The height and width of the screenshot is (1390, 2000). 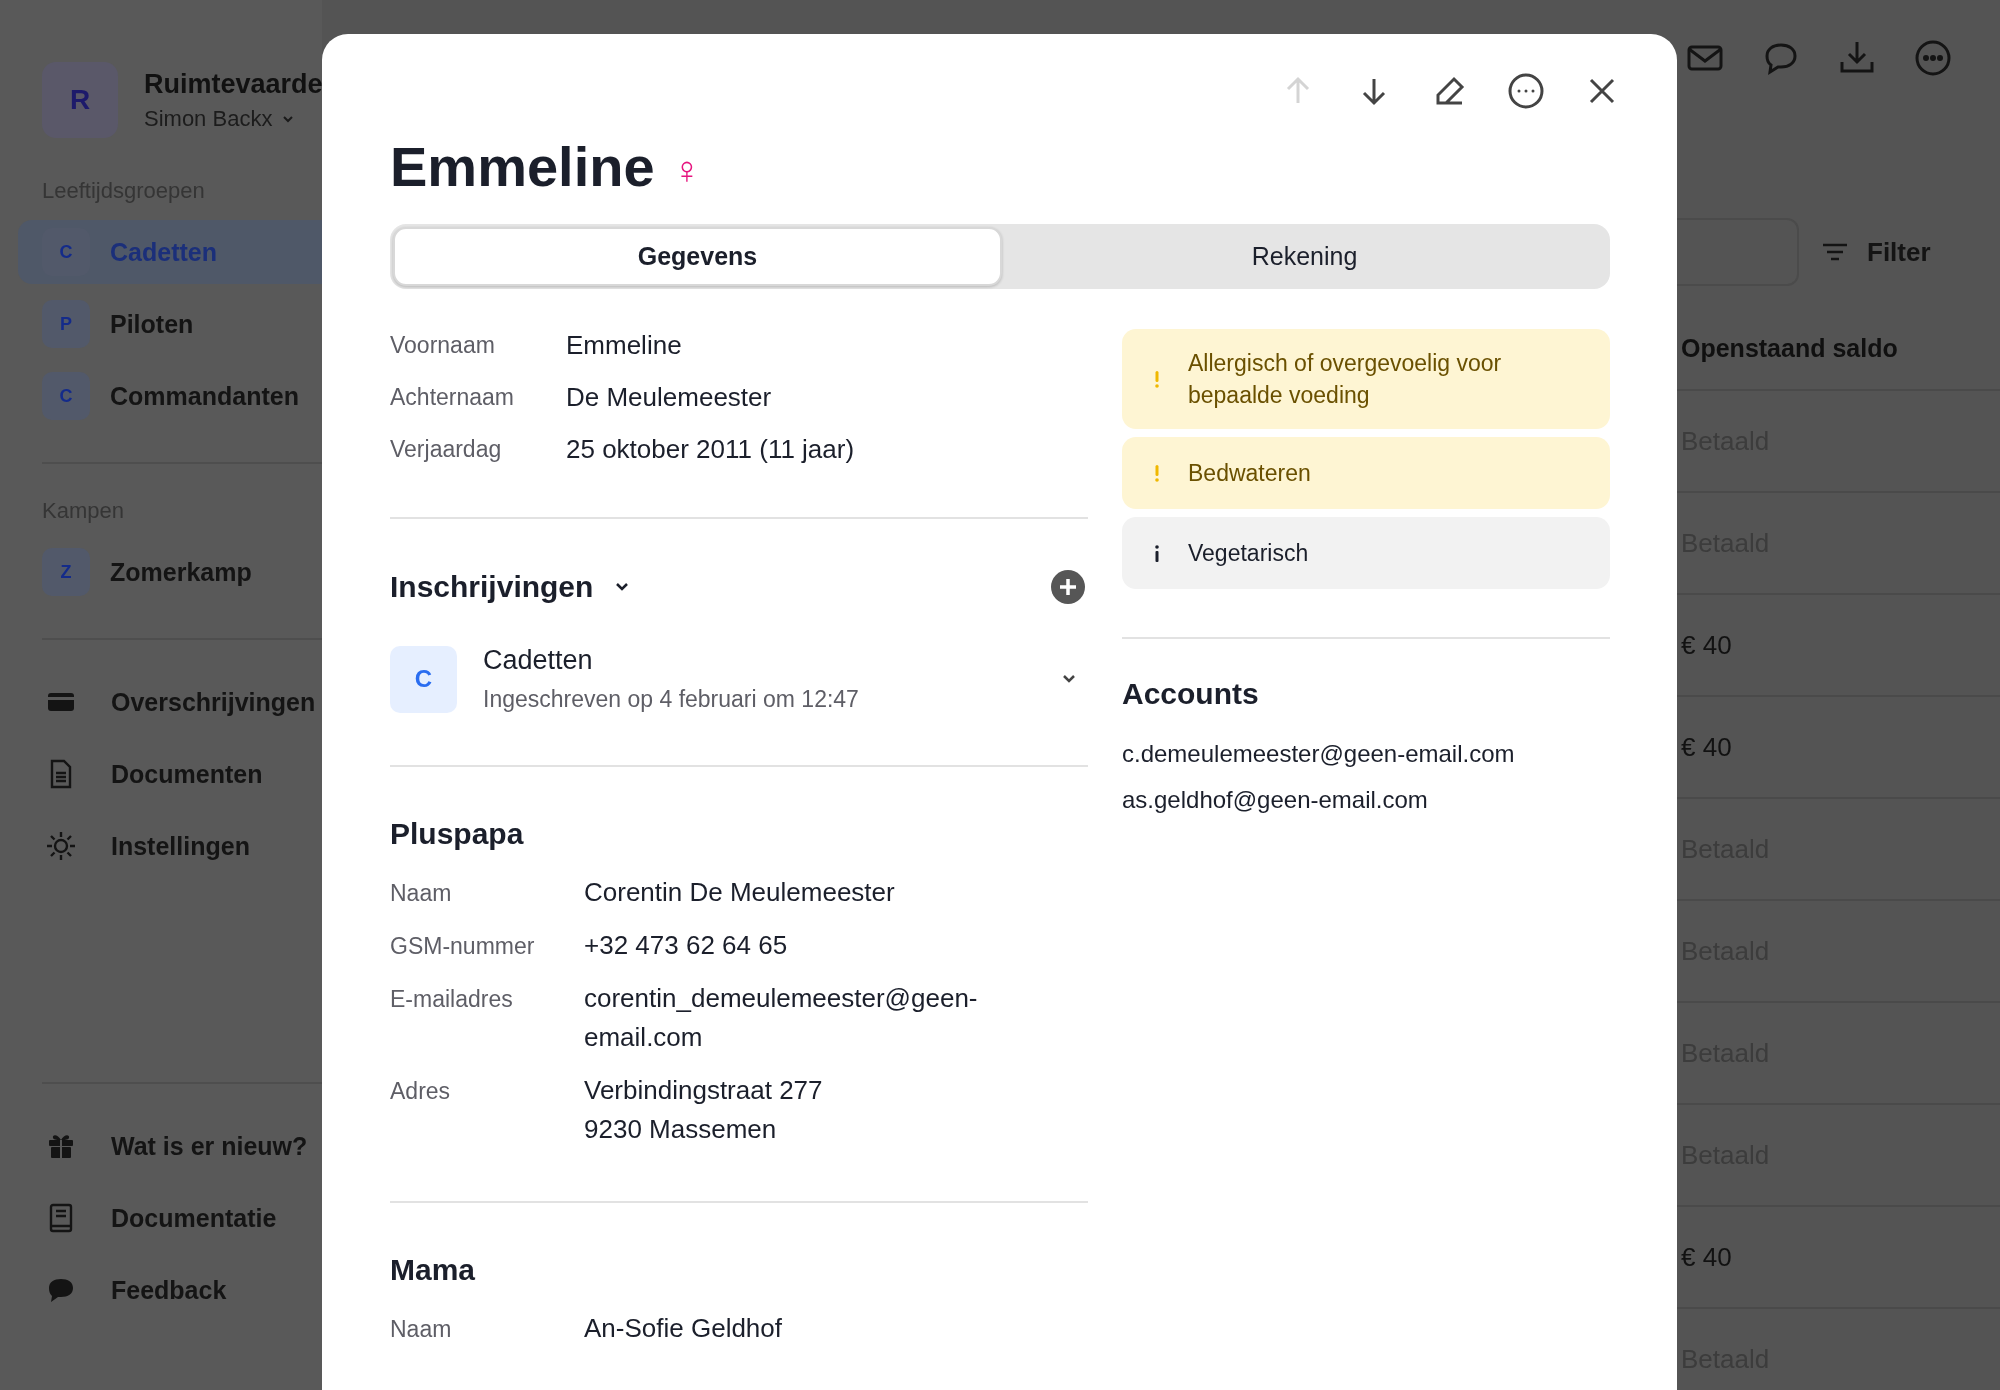 I want to click on column-header: Openstaand saldo, so click(x=1838, y=338).